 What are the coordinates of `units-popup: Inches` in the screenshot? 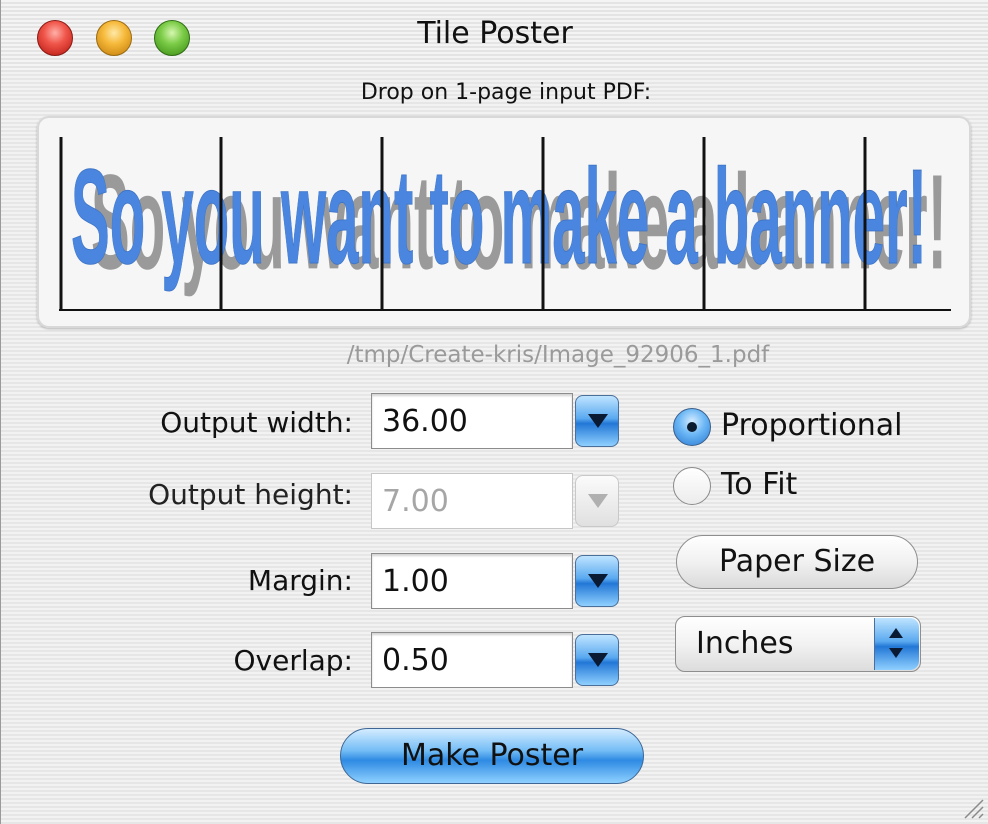 It's located at (798, 644).